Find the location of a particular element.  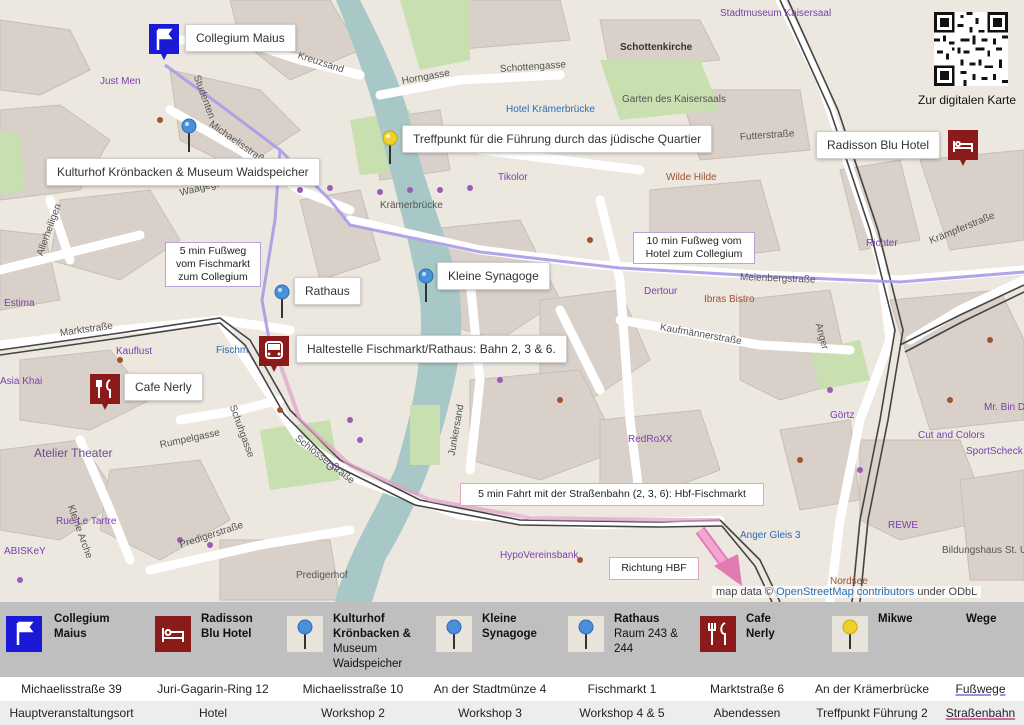

legend-kulturhof: Kulturhof Krönbacken & Museum Waidspeicher is located at coordinates (357, 640).